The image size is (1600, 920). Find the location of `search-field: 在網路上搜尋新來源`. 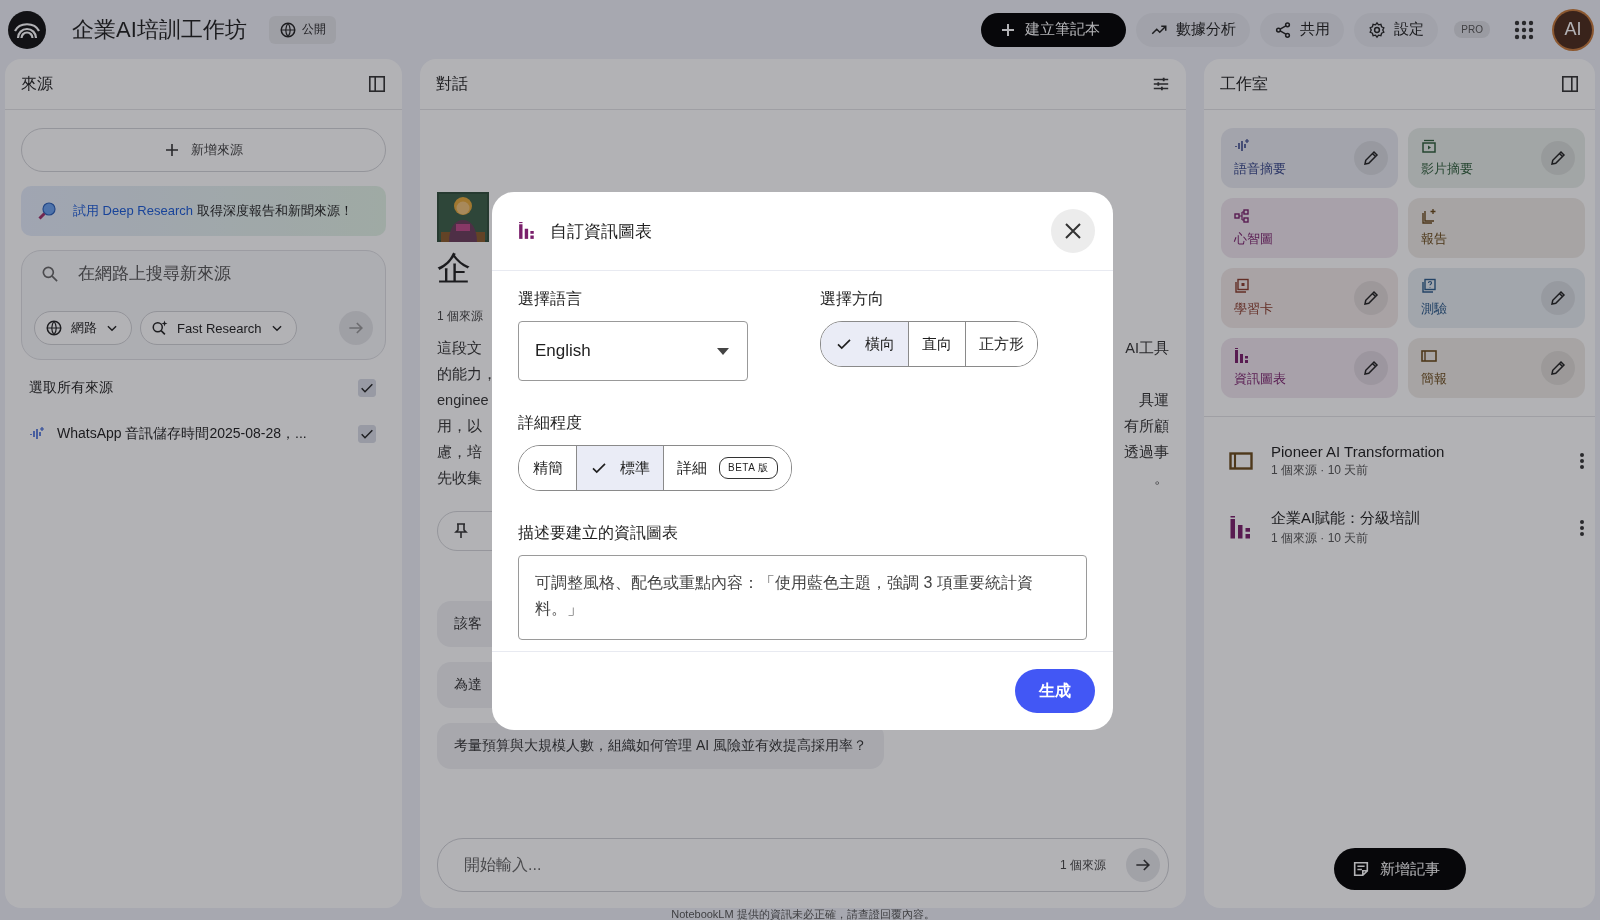

search-field: 在網路上搜尋新來源 is located at coordinates (224, 274).